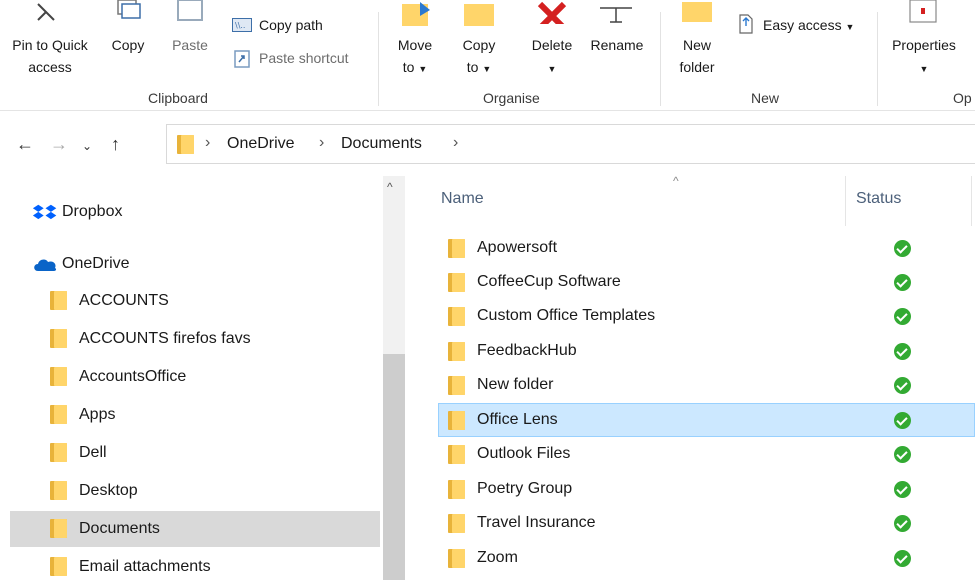  What do you see at coordinates (706, 316) in the screenshot?
I see `file-row: Custom Office Templates` at bounding box center [706, 316].